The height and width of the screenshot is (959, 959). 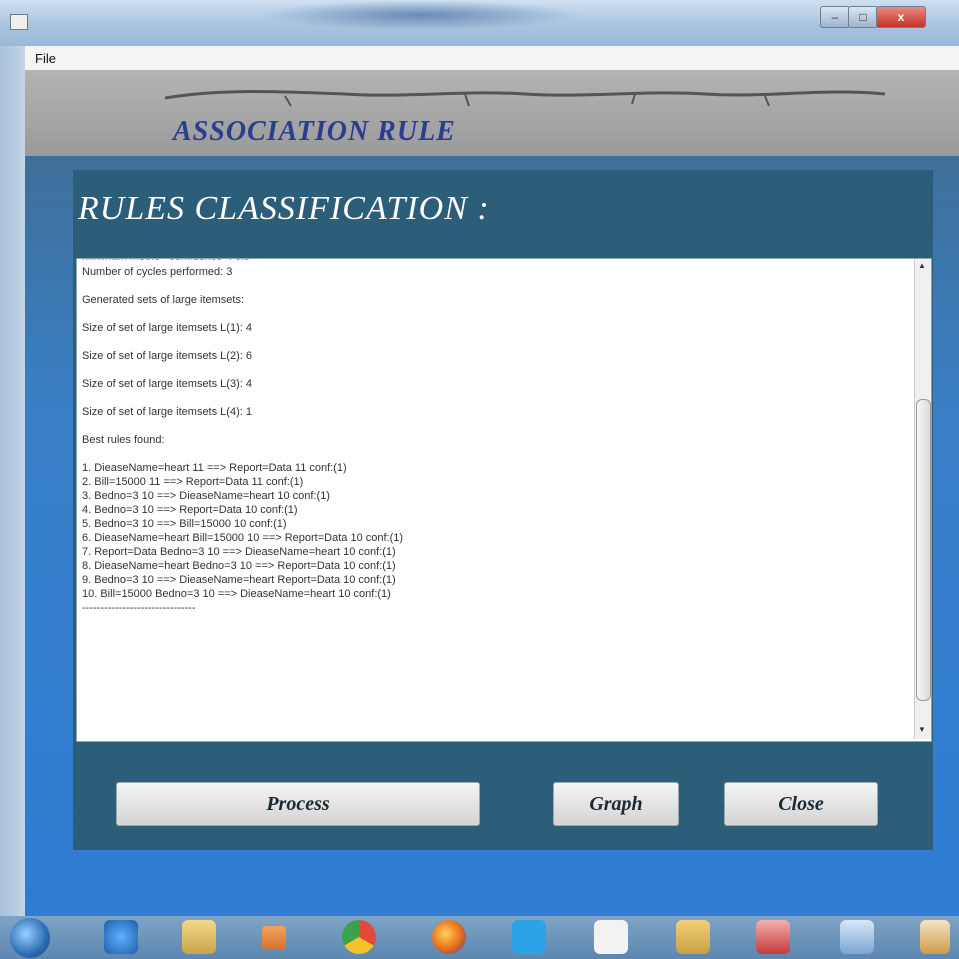 I want to click on firefox-icon, so click(x=449, y=937).